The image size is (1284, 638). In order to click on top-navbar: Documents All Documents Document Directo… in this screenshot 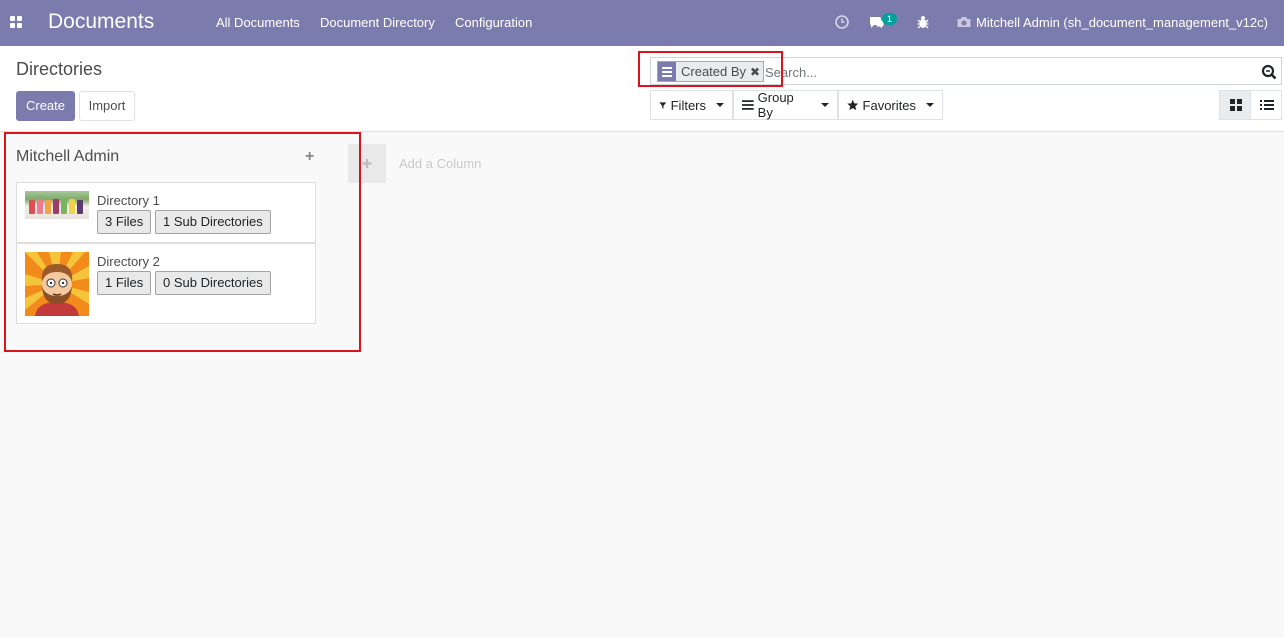, I will do `click(642, 23)`.